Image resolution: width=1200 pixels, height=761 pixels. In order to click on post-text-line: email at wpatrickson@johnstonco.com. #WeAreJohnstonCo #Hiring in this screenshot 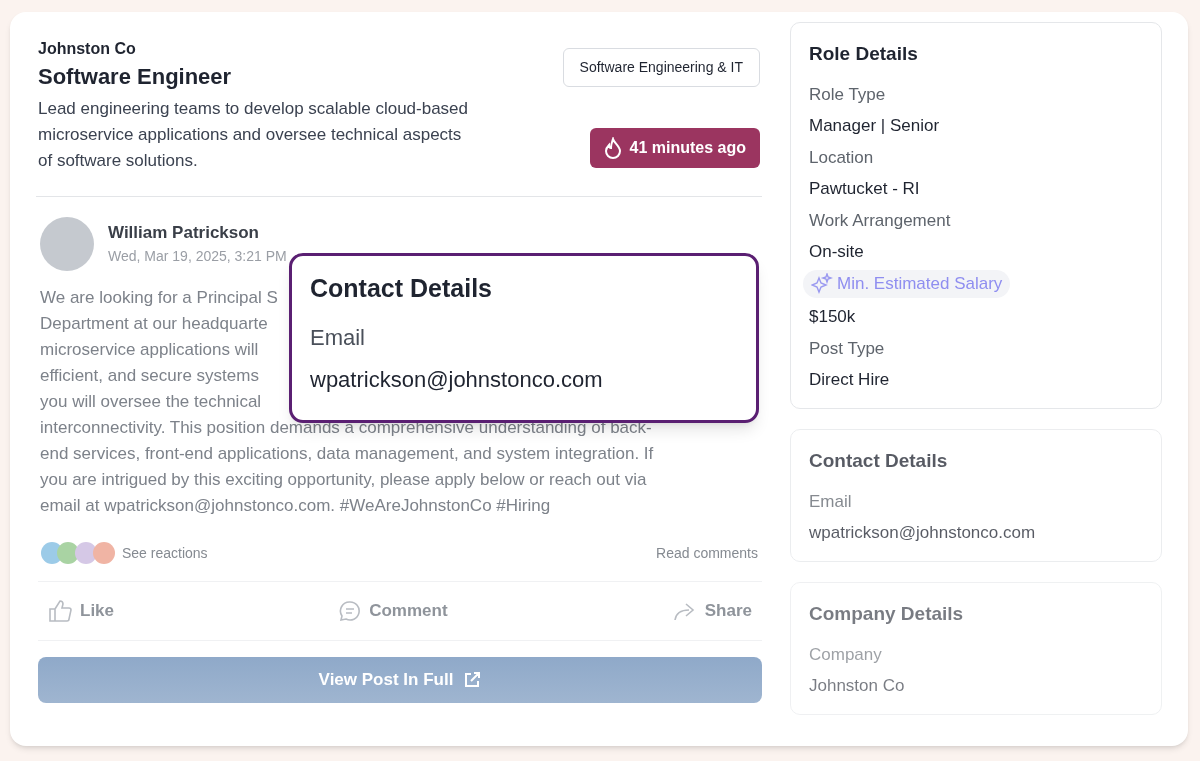, I will do `click(295, 506)`.